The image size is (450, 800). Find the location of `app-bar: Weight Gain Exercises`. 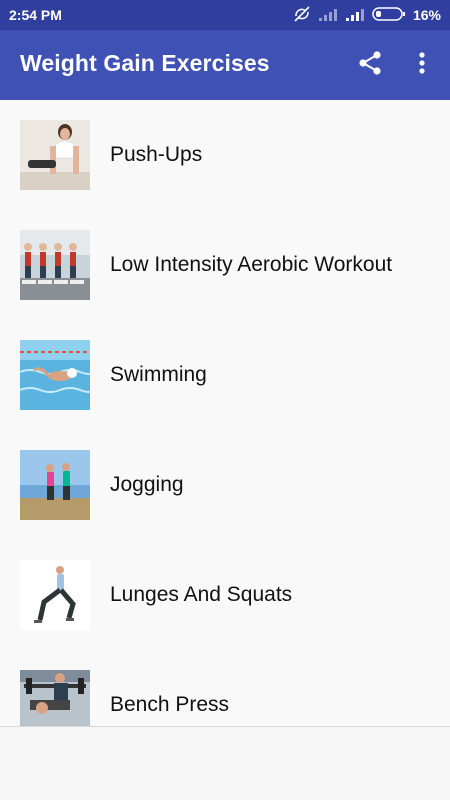

app-bar: Weight Gain Exercises is located at coordinates (225, 65).